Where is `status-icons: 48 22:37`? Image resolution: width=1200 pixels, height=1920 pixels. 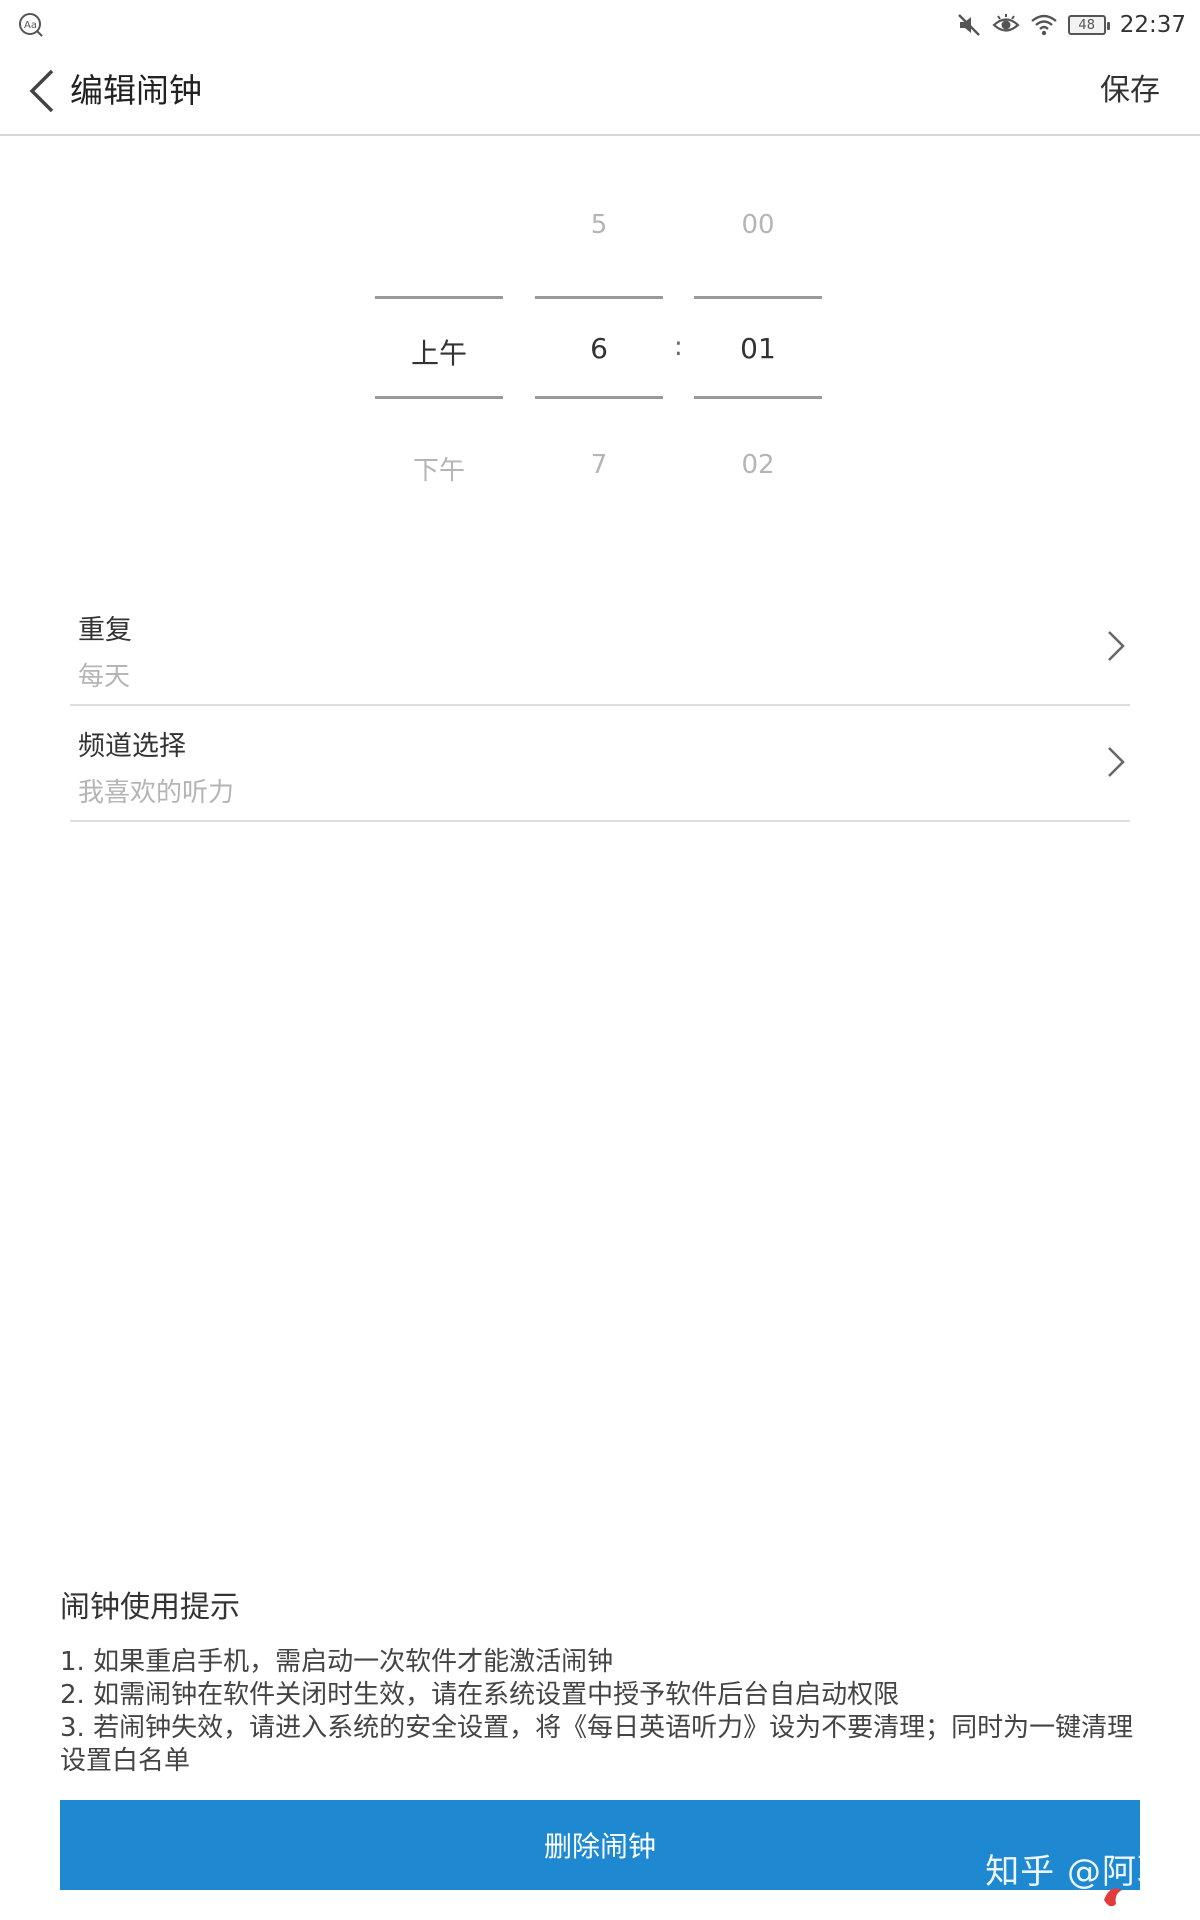 status-icons: 48 22:37 is located at coordinates (1071, 25).